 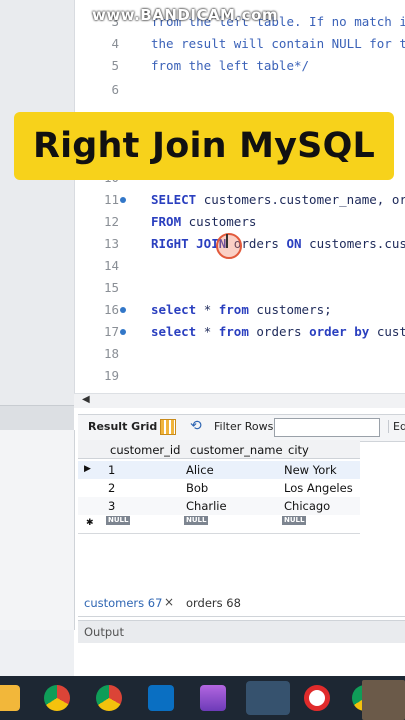 I want to click on code-token: customers;, so click(x=294, y=309).